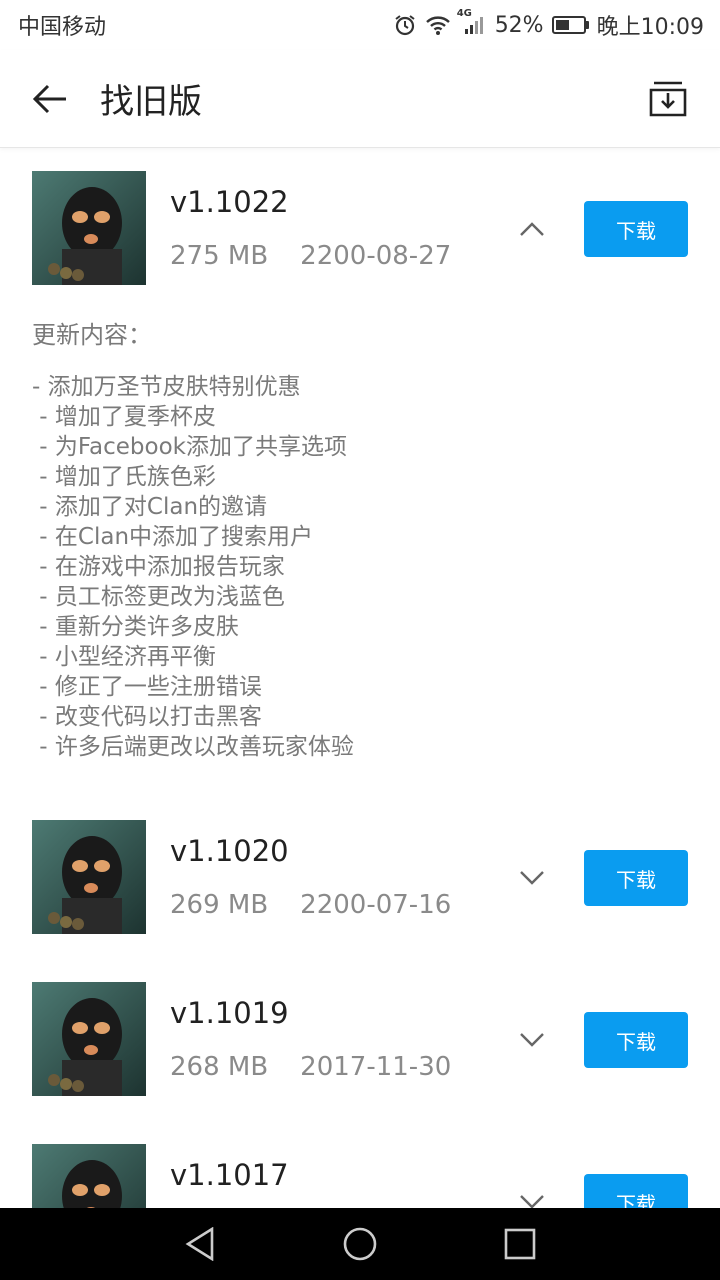 The image size is (720, 1280). What do you see at coordinates (189, 447) in the screenshot?
I see `changelog-item: - 为Facebook添加了共享选项` at bounding box center [189, 447].